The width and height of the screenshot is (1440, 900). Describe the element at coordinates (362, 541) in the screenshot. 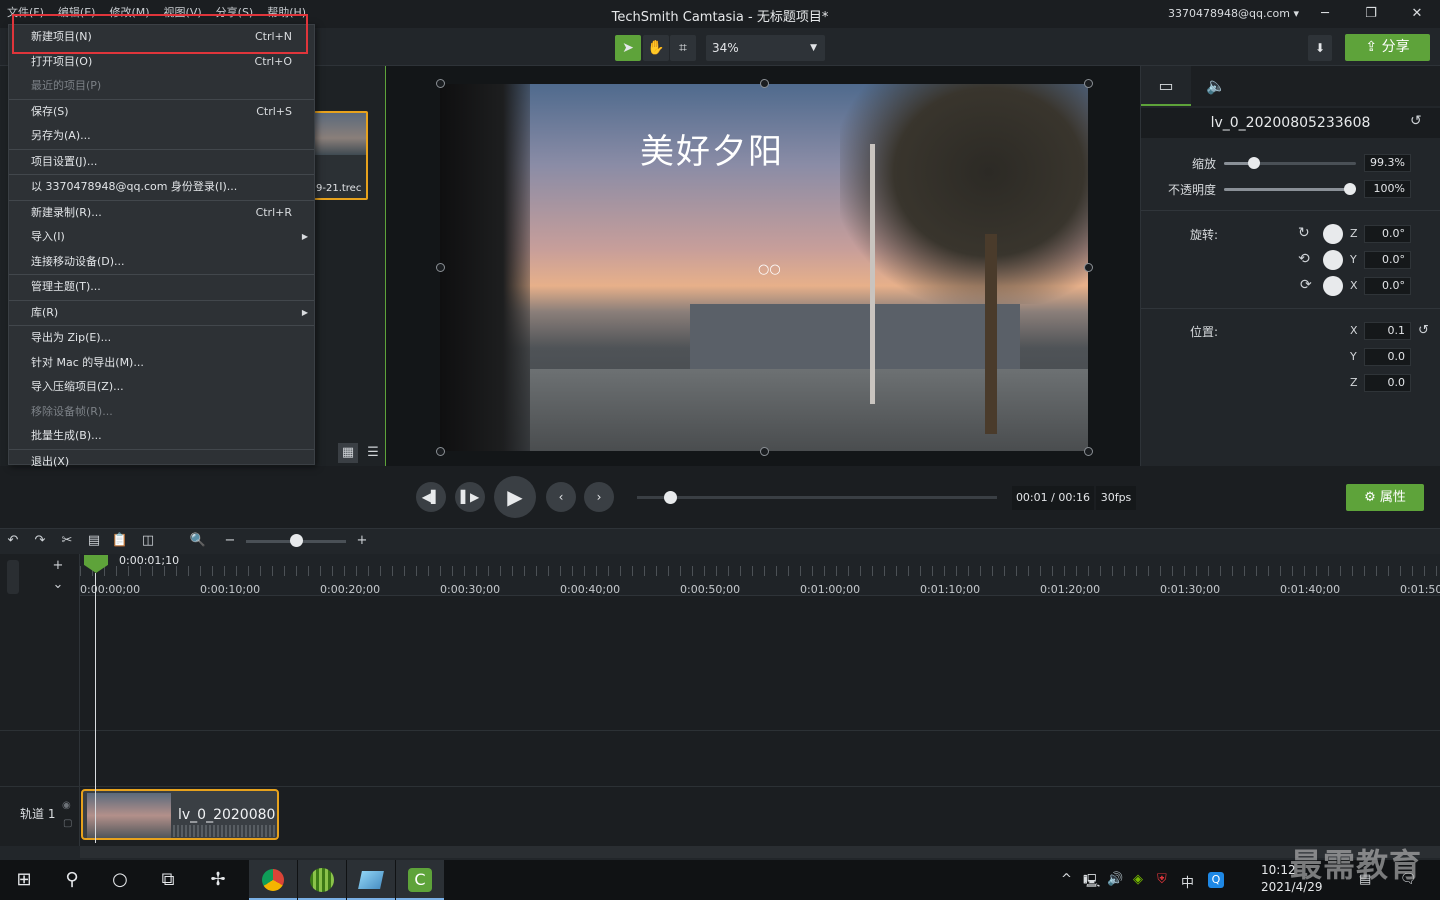

I see `zoom-in-button: +` at that location.